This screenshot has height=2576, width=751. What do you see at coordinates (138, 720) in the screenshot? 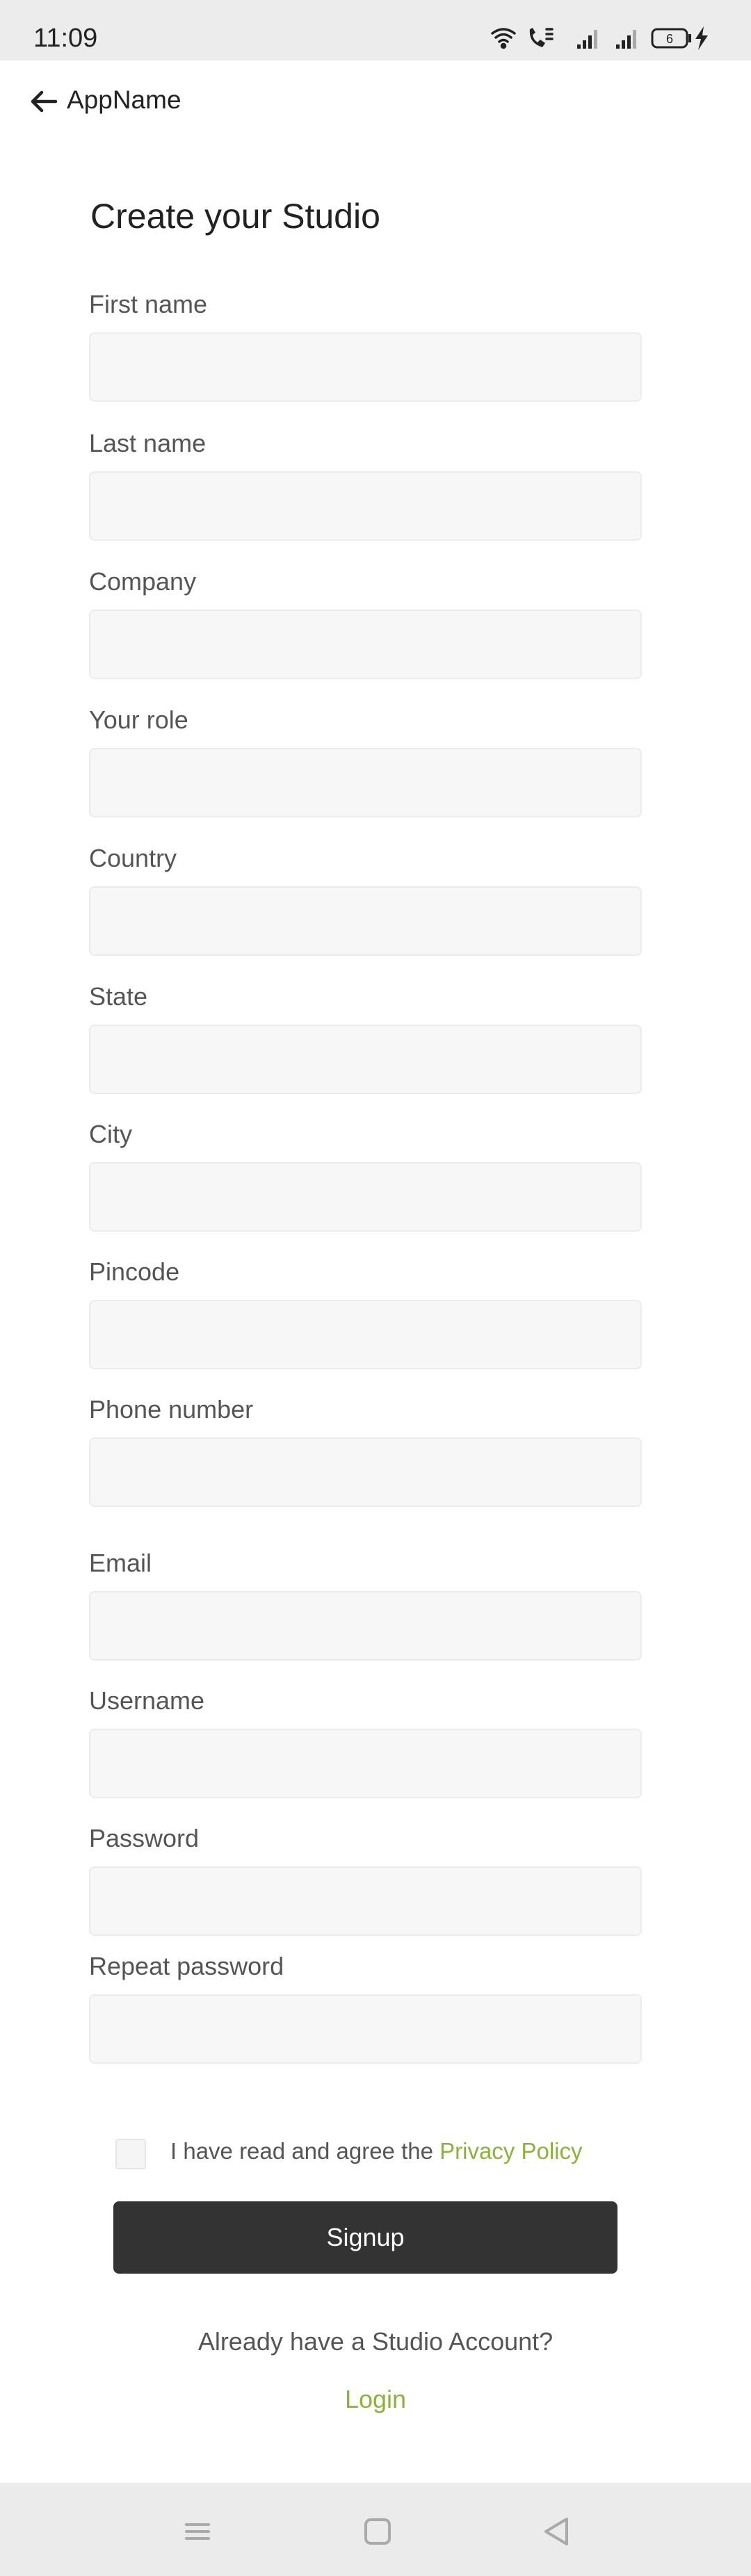
I see `your-role-label: Your role` at bounding box center [138, 720].